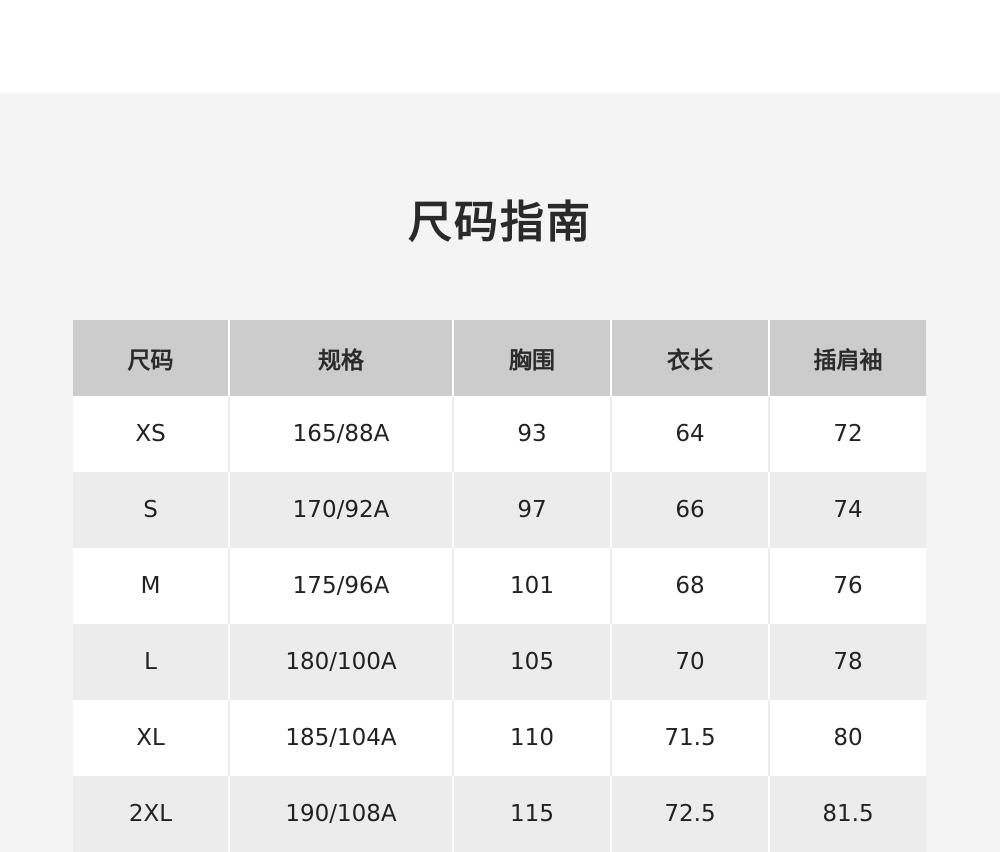  I want to click on cell-size: 2XL, so click(151, 814).